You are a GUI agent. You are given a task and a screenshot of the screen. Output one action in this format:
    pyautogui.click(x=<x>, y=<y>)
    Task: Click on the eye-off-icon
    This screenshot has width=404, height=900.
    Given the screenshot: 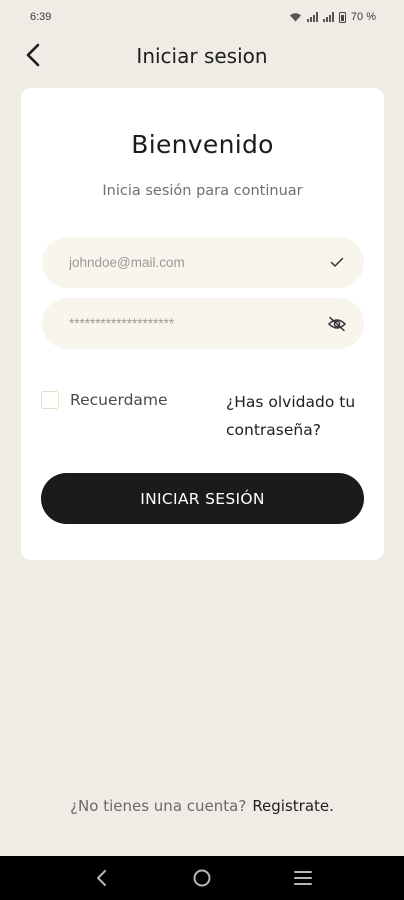 What is the action you would take?
    pyautogui.click(x=337, y=324)
    